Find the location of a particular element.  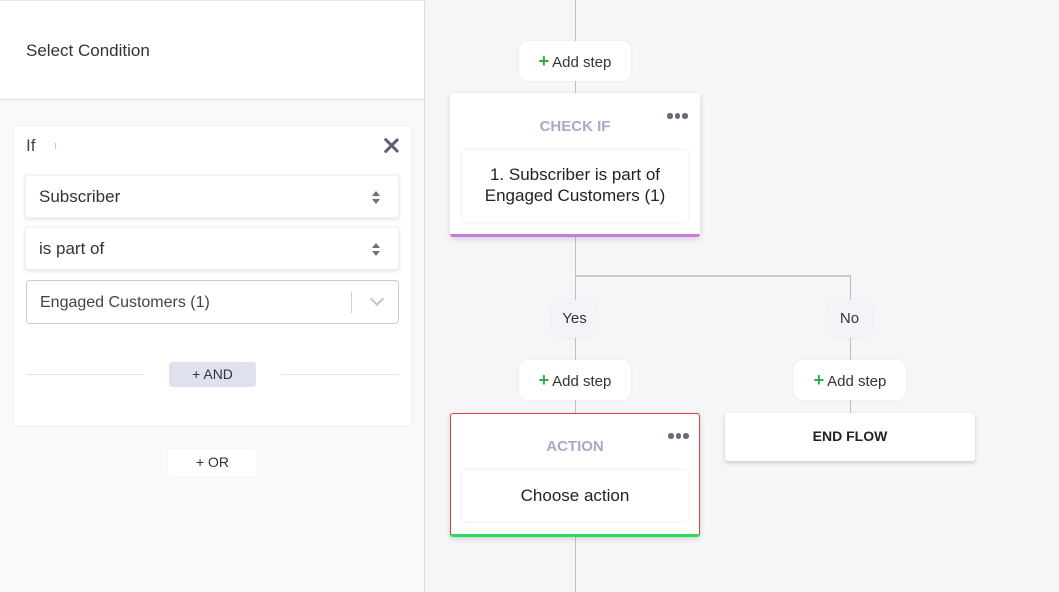

segment-select-value: Engaged Customers (1) is located at coordinates (125, 302).